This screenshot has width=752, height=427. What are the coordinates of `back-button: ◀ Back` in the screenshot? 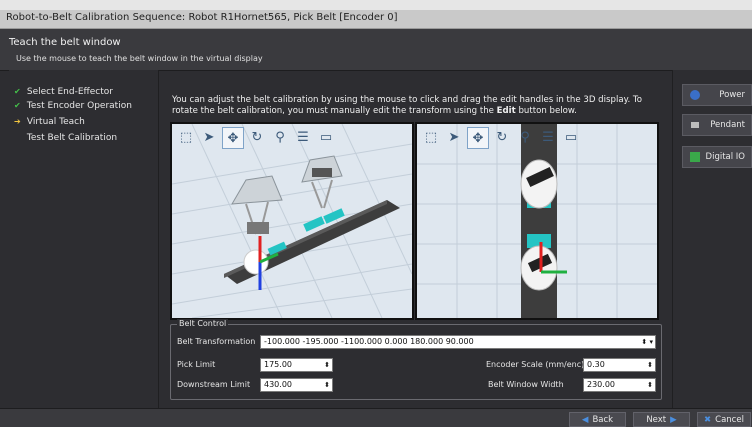 It's located at (597, 419).